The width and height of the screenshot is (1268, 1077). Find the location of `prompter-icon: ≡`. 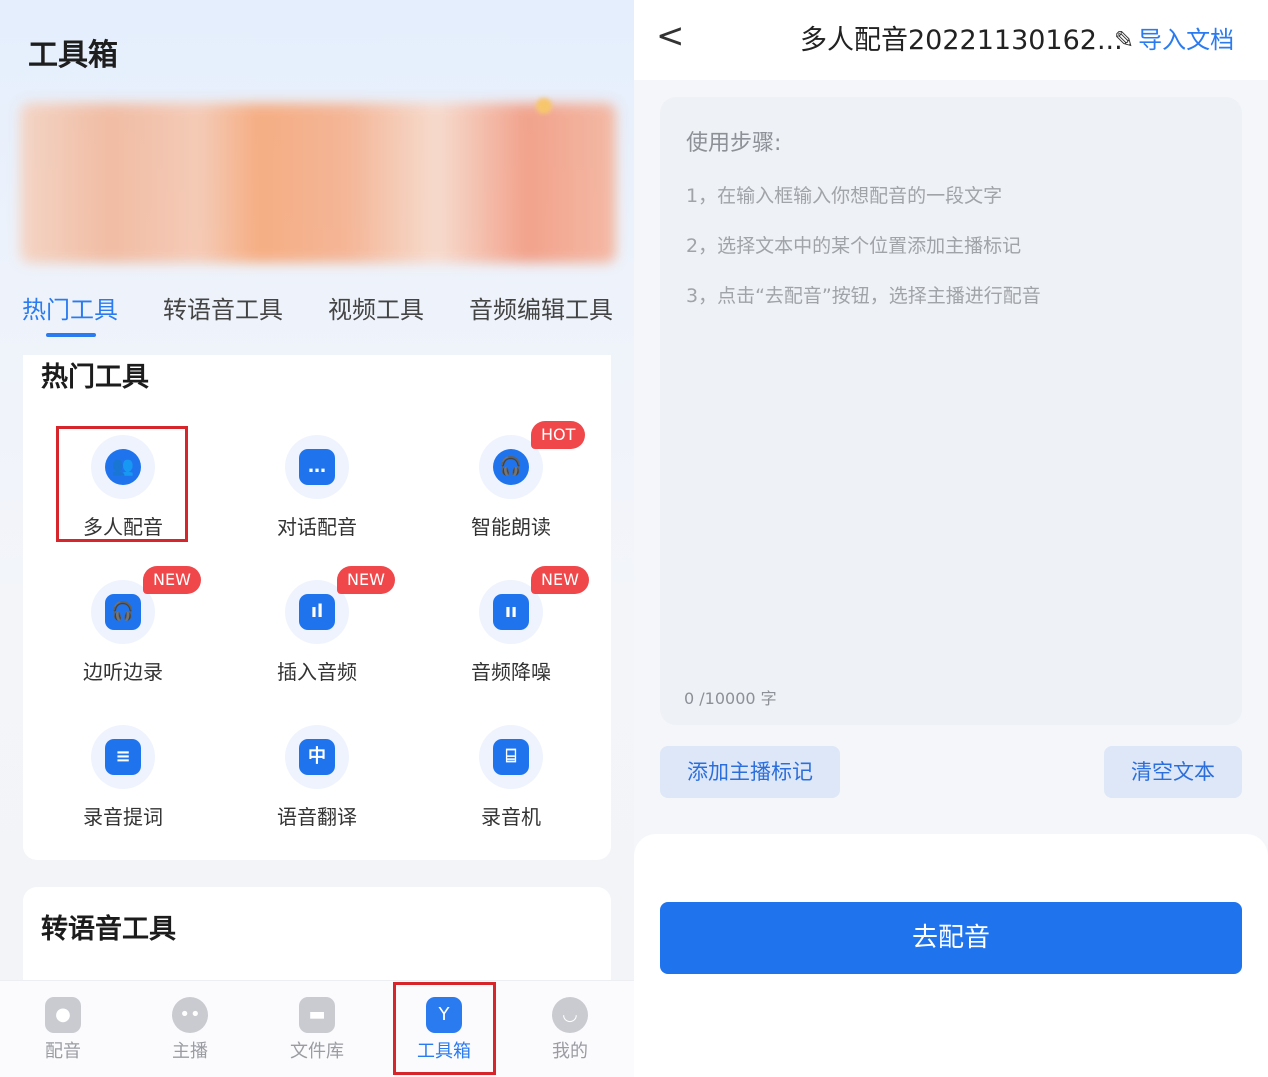

prompter-icon: ≡ is located at coordinates (123, 757).